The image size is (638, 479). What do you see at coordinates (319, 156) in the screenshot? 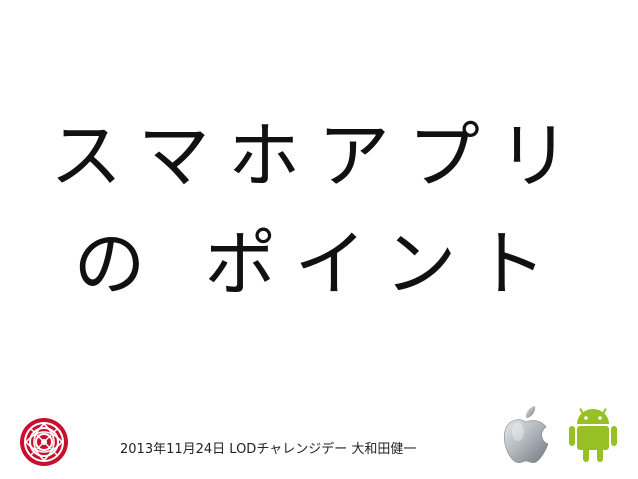
I see `slide-title-line-1: スマホアプリ` at bounding box center [319, 156].